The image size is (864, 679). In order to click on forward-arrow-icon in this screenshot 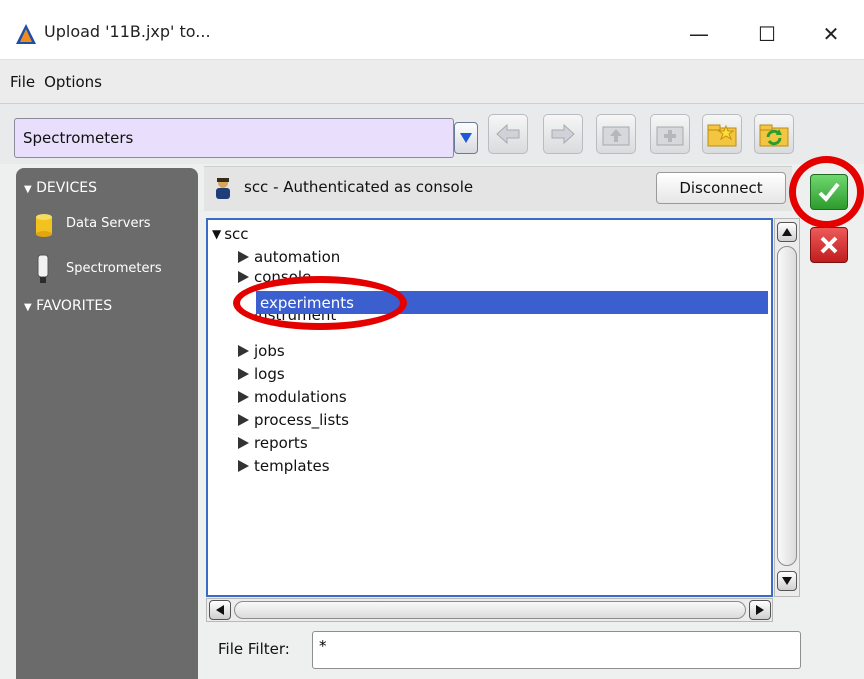, I will do `click(563, 134)`.